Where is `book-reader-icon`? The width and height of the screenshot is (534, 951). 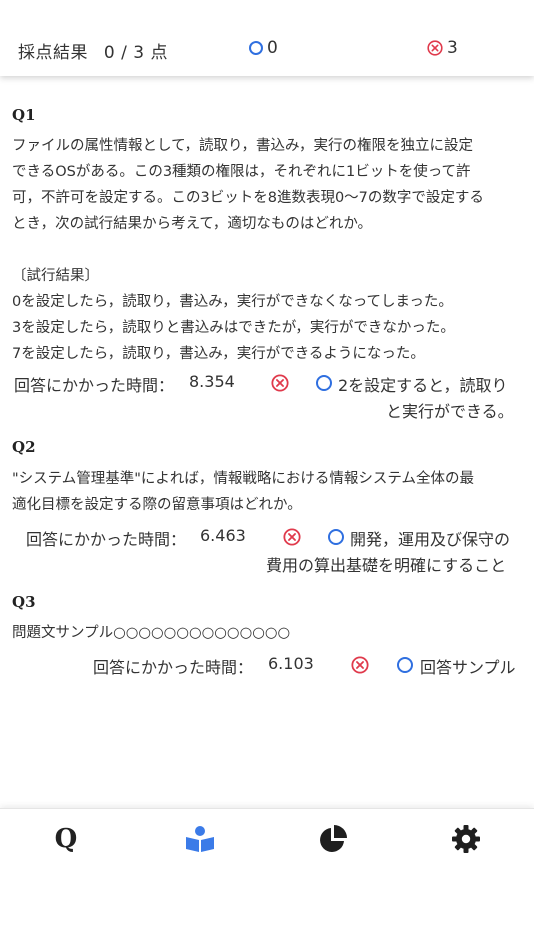 book-reader-icon is located at coordinates (200, 839).